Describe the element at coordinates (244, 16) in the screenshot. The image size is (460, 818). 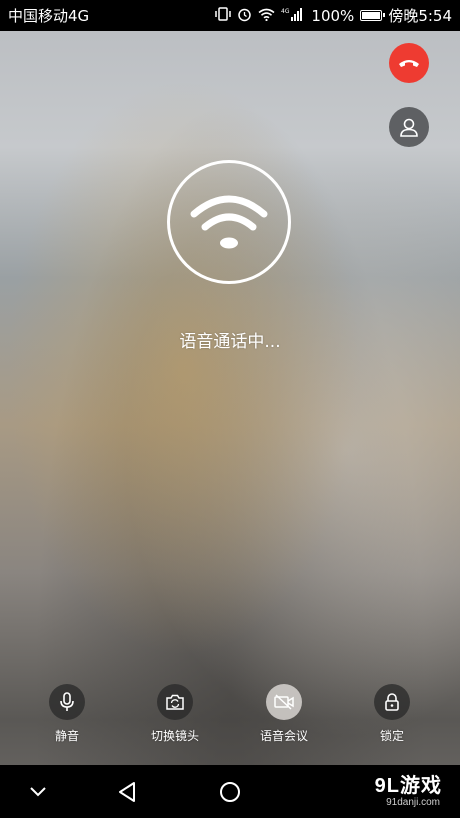
I see `alarm-icon` at that location.